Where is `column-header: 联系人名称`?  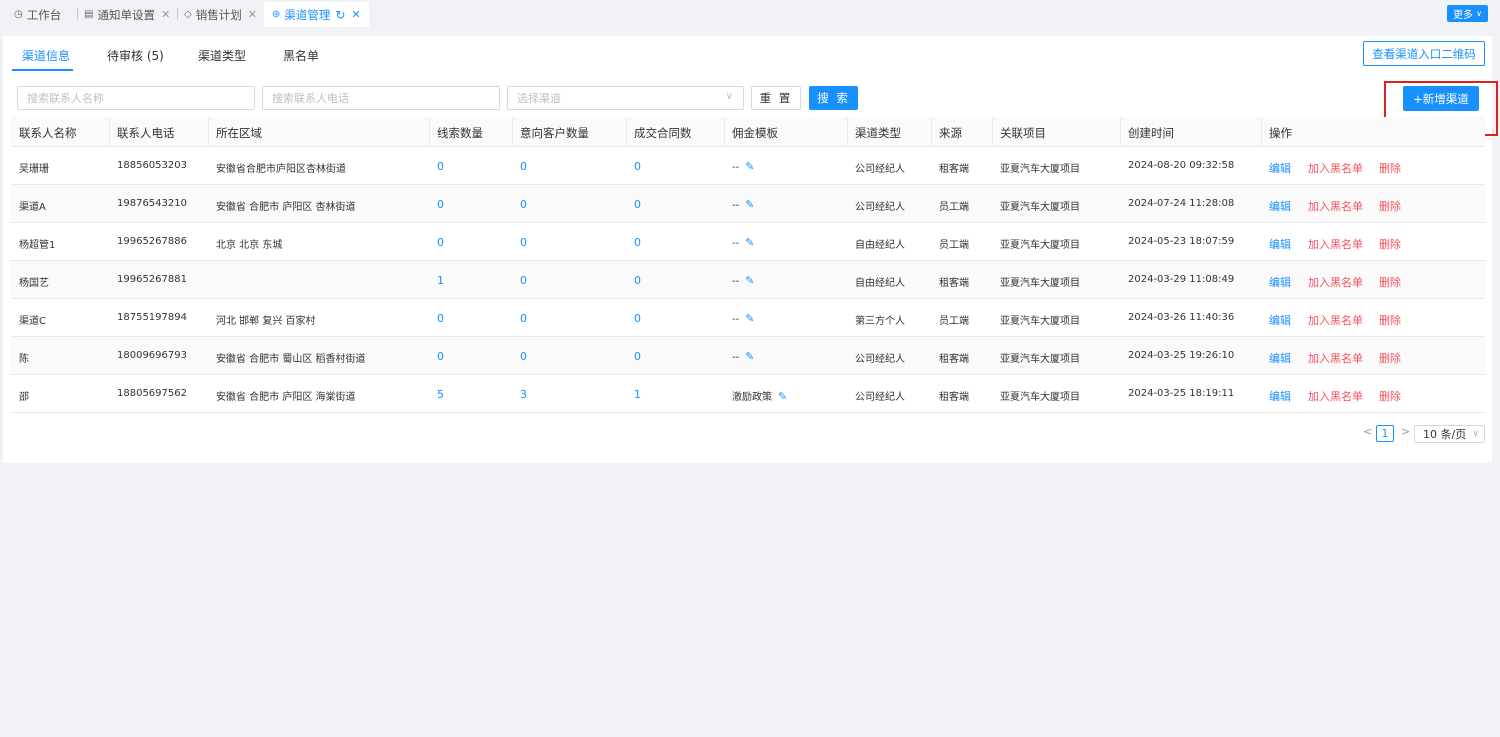 column-header: 联系人名称 is located at coordinates (48, 133).